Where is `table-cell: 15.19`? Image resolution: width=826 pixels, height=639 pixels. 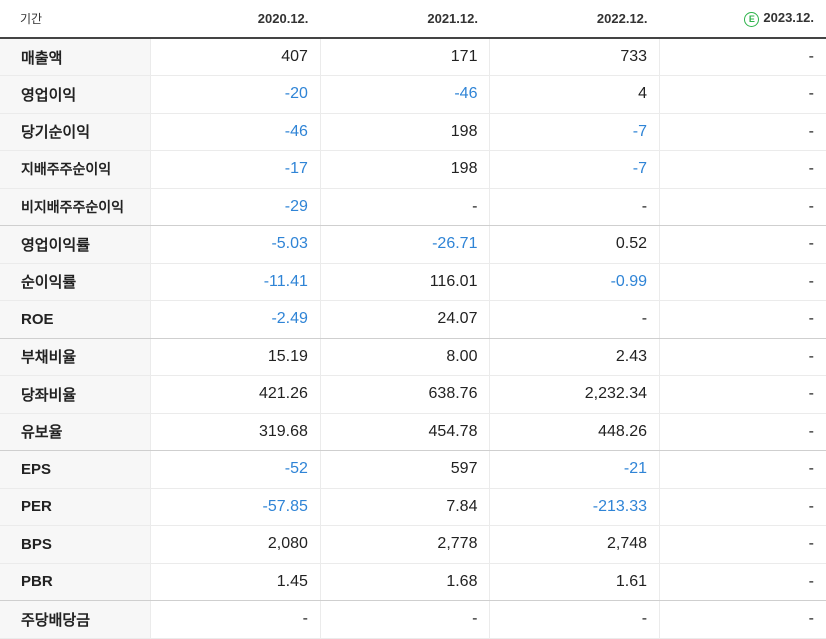
table-cell: 15.19 is located at coordinates (235, 357).